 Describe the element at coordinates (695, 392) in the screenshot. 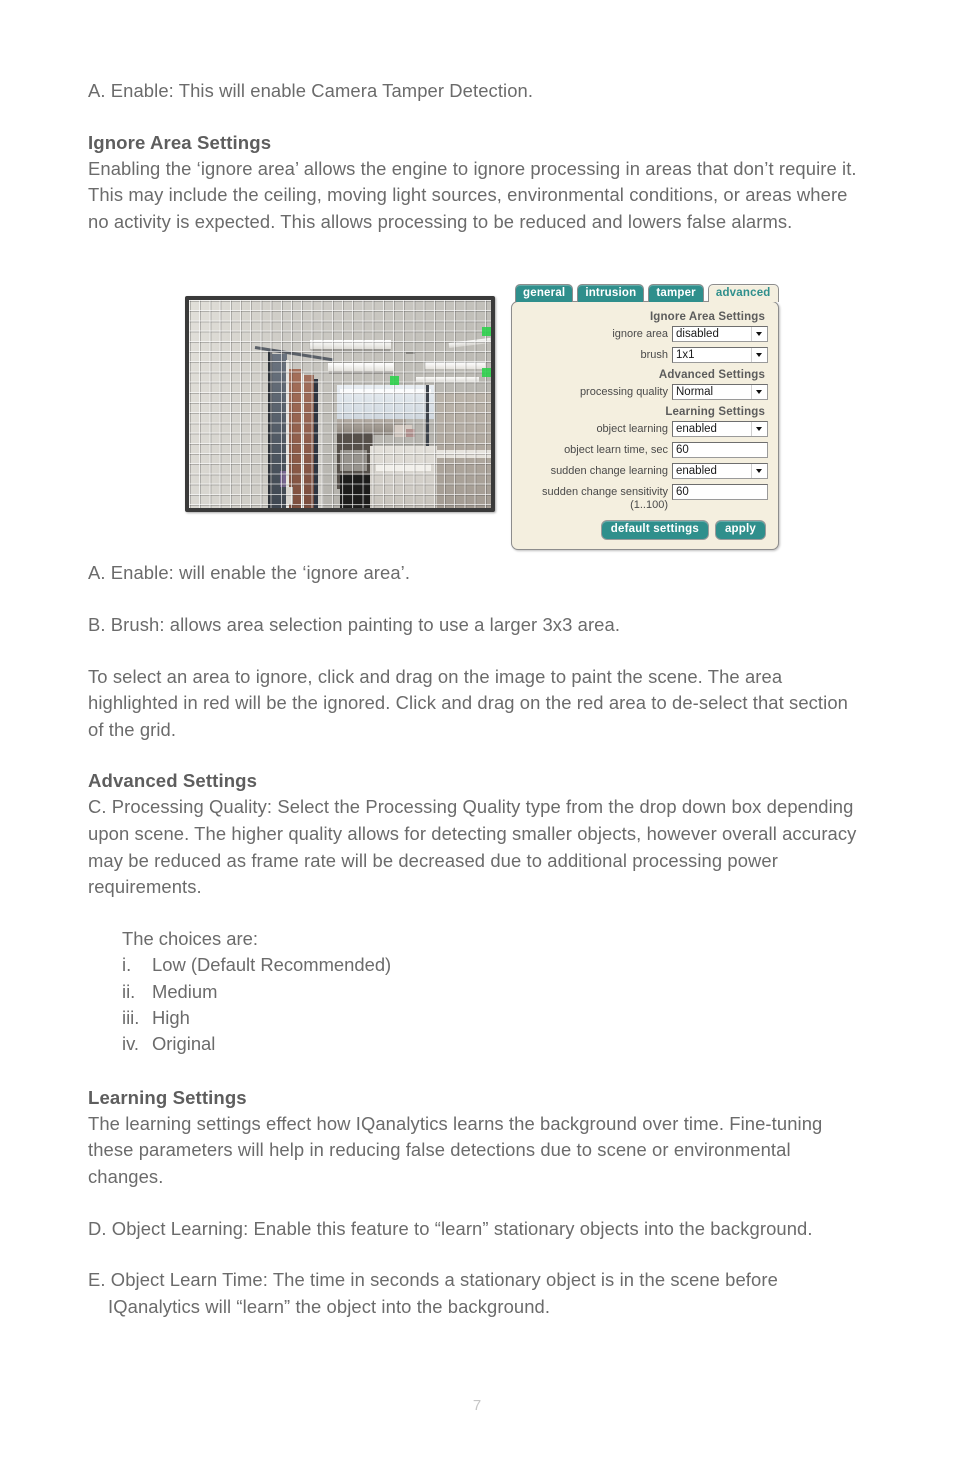

I see `select-processing-quality-value: Normal` at that location.